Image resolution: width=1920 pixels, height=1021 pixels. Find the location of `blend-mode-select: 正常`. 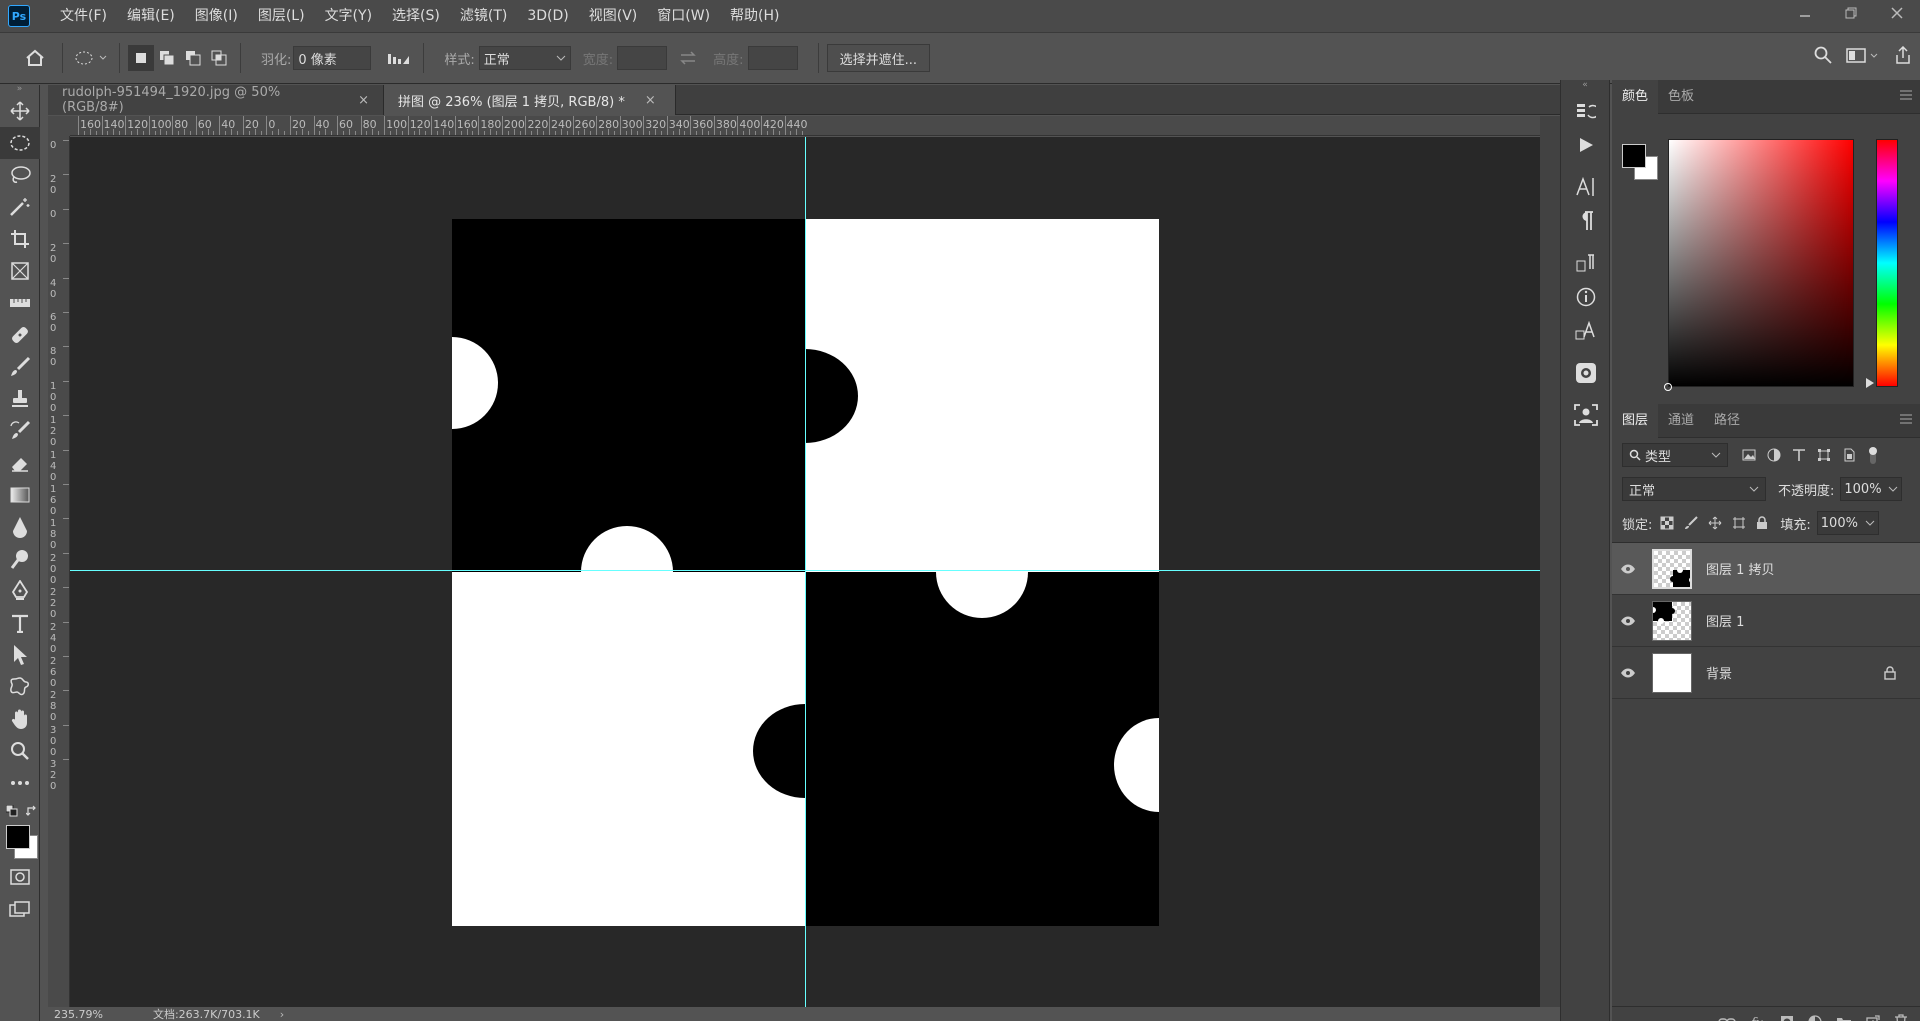

blend-mode-select: 正常 is located at coordinates (1694, 489).